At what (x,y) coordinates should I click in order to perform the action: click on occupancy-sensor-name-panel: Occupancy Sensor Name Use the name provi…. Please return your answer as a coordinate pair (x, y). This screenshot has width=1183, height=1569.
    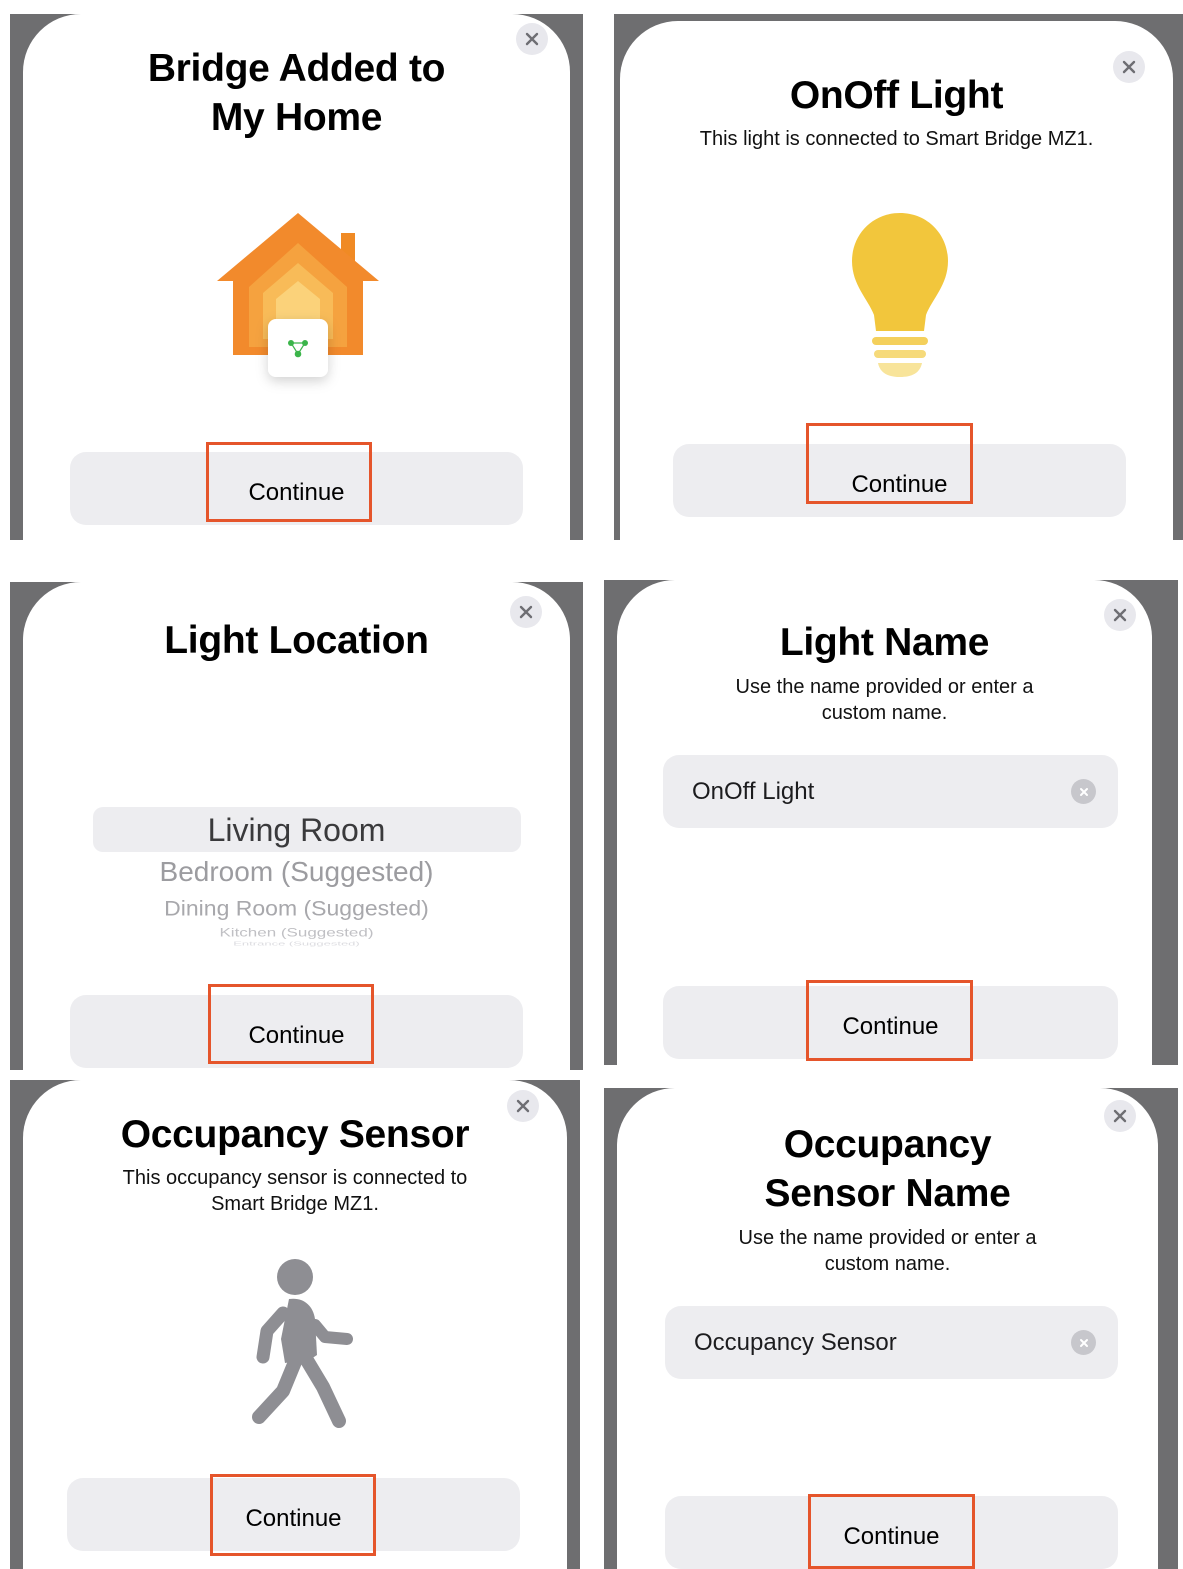
    Looking at the image, I should click on (891, 1328).